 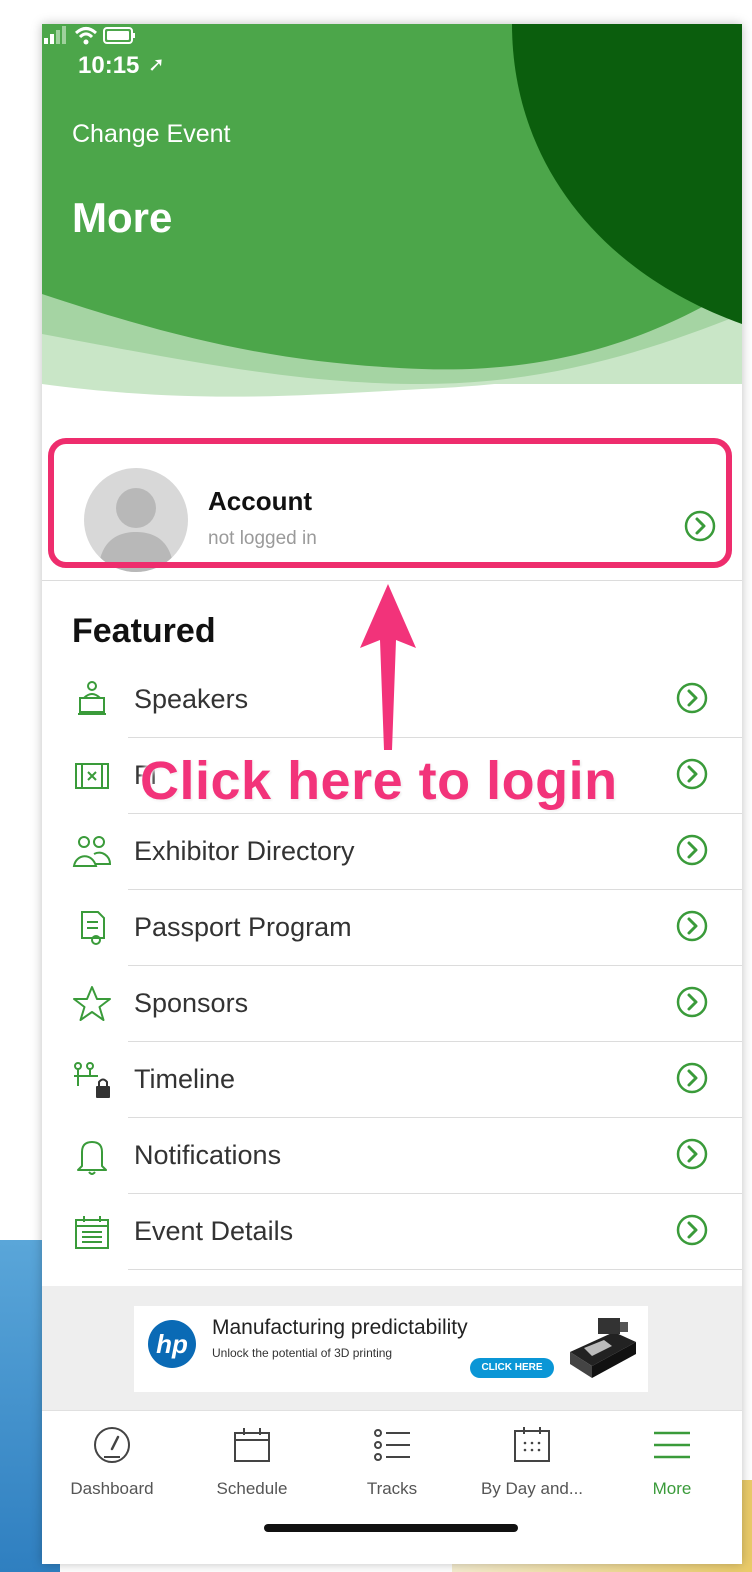 I want to click on menu-icon, so click(x=672, y=1445).